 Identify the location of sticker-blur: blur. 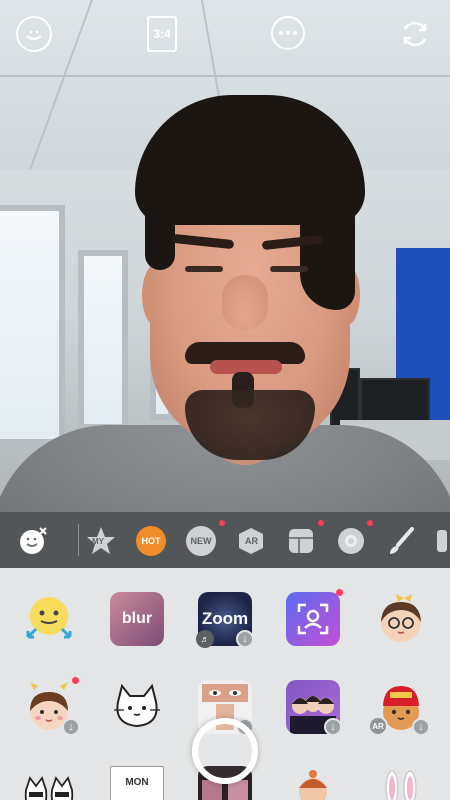
(137, 619).